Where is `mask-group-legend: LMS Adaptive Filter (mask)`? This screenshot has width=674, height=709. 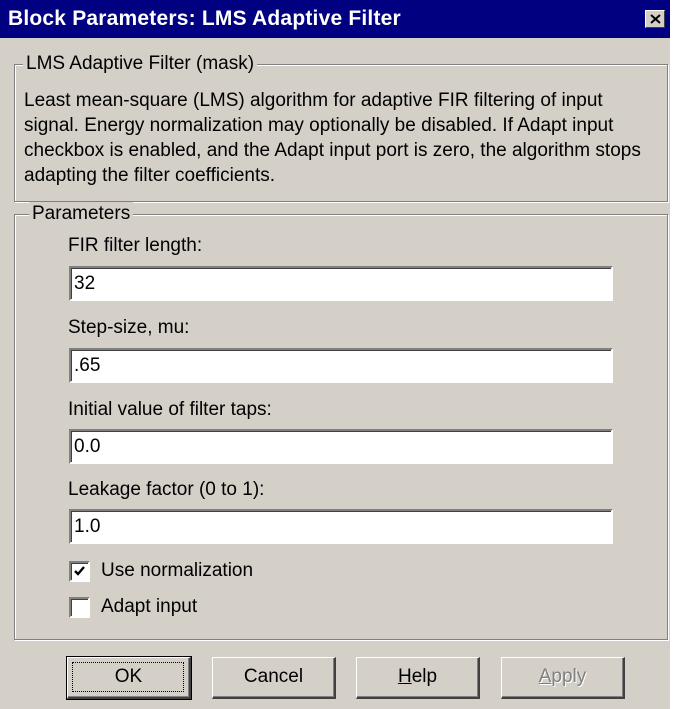
mask-group-legend: LMS Adaptive Filter (mask) is located at coordinates (140, 64).